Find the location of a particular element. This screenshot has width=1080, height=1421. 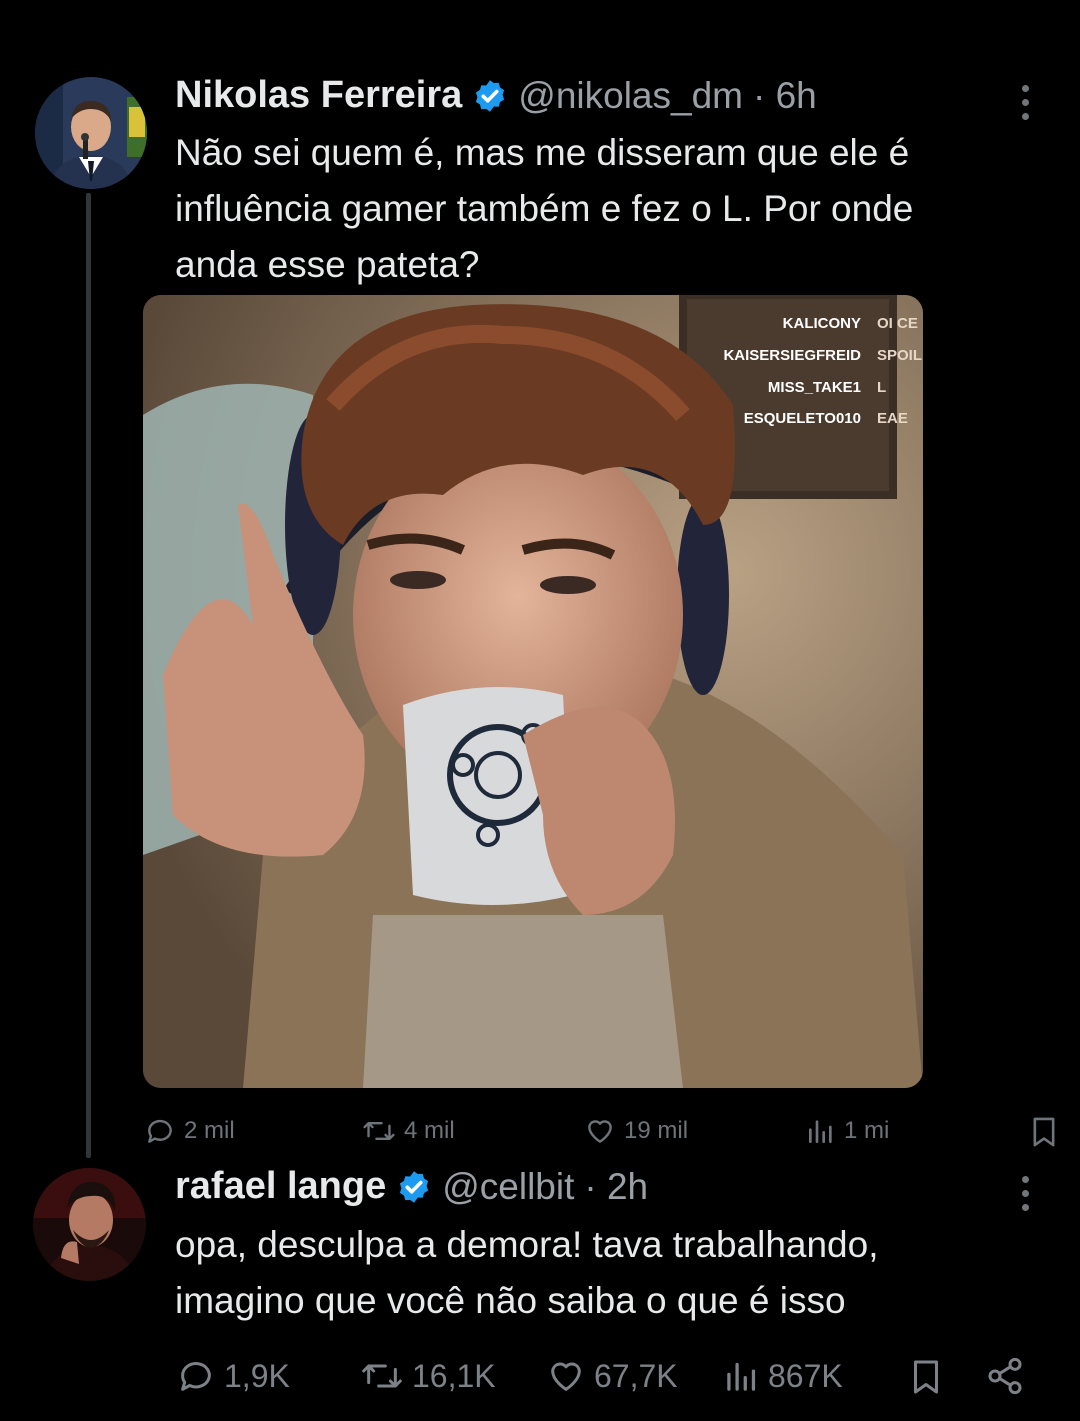

repost-button: 16,1K is located at coordinates (428, 1376).